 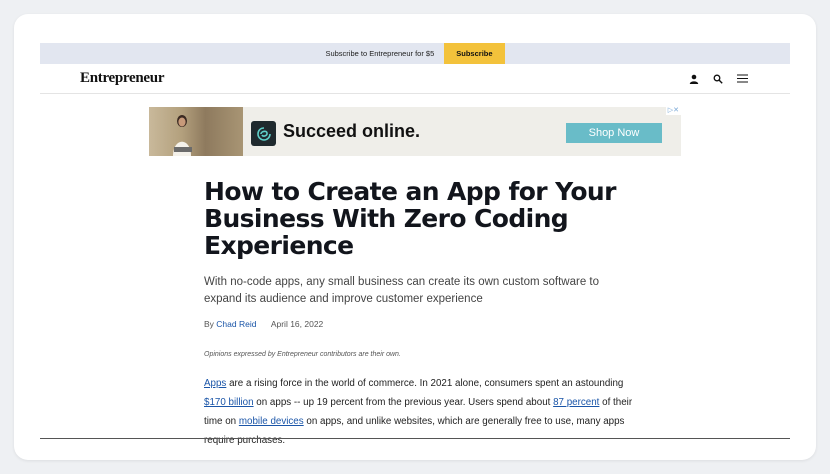 I want to click on byline: By Chad Reid April 16, 2022, so click(x=419, y=324).